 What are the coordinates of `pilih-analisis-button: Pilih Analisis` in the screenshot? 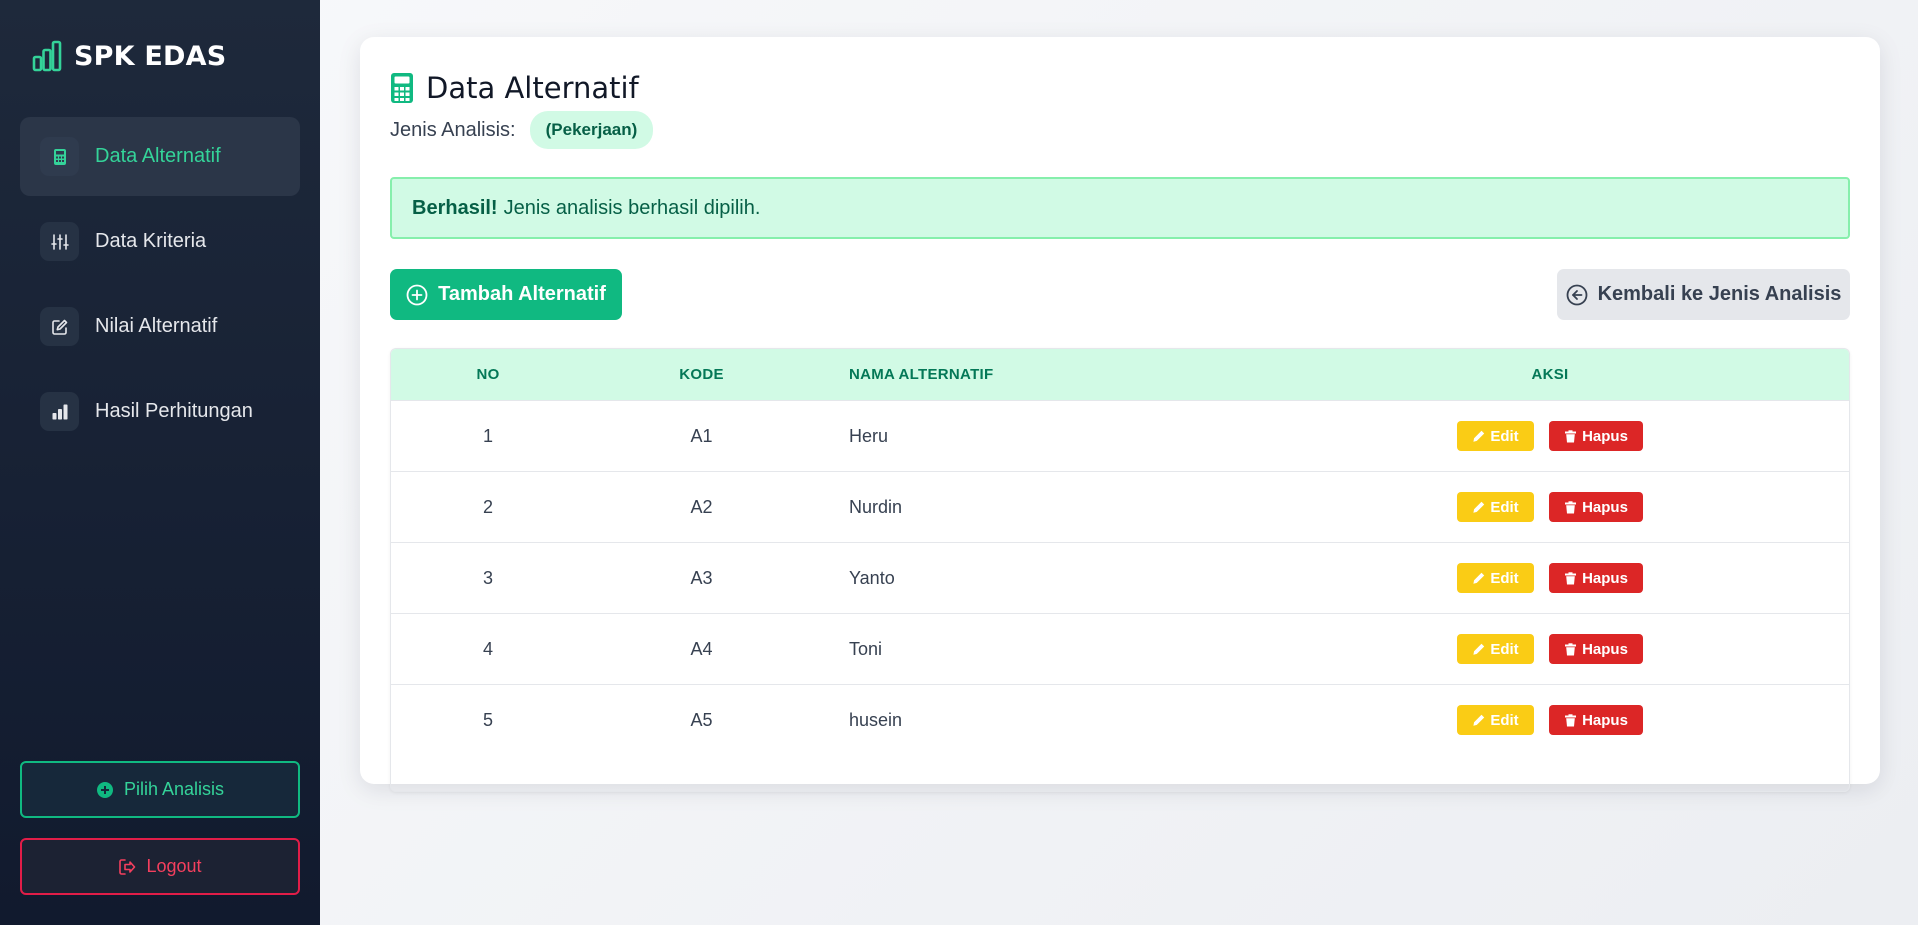 It's located at (160, 789).